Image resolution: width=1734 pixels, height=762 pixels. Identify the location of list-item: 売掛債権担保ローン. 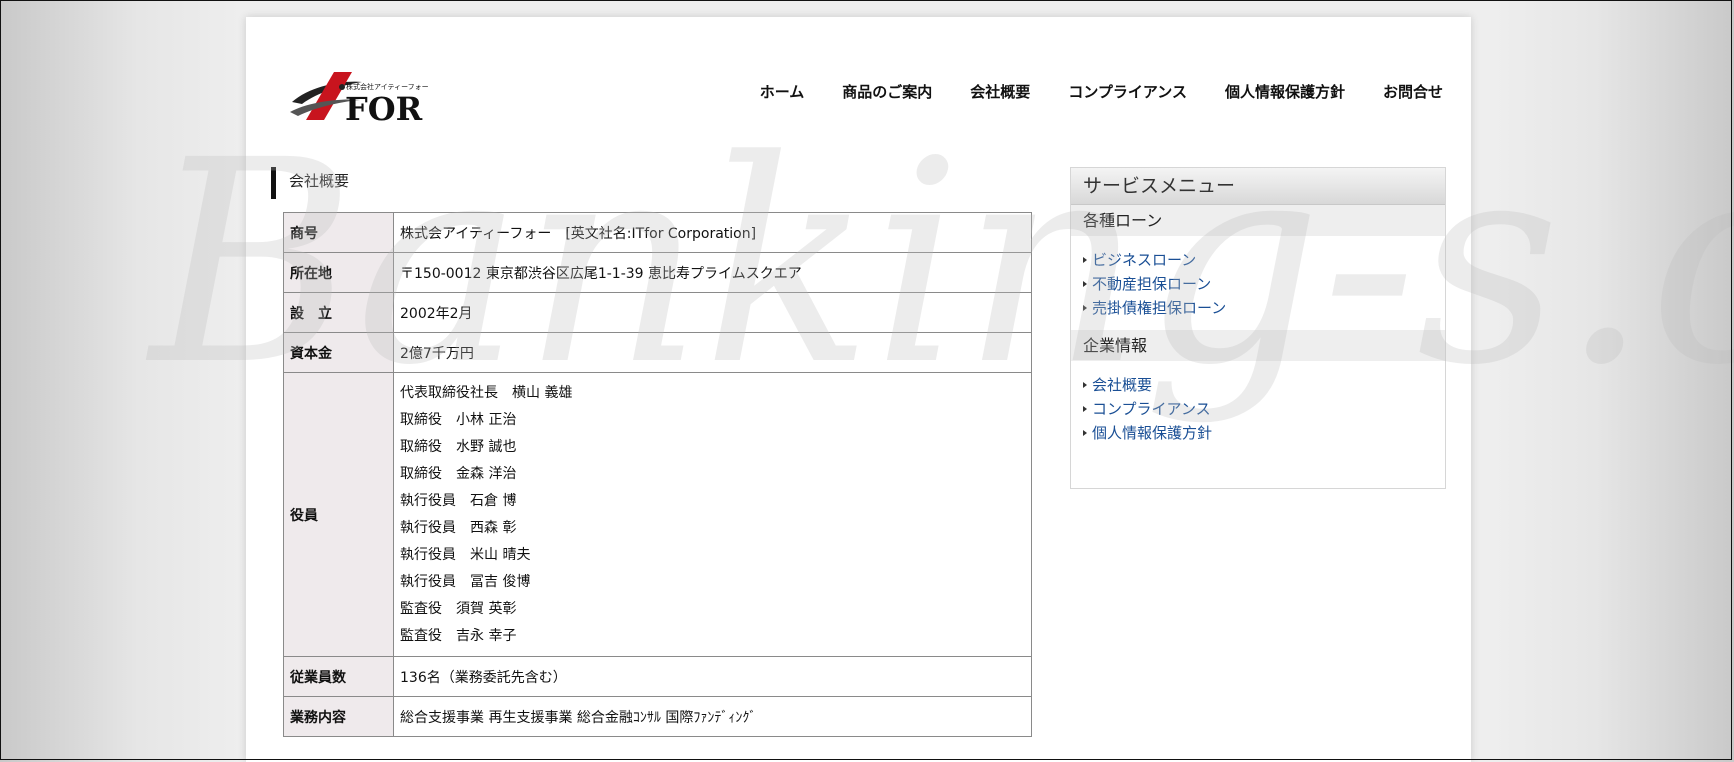
(1264, 308).